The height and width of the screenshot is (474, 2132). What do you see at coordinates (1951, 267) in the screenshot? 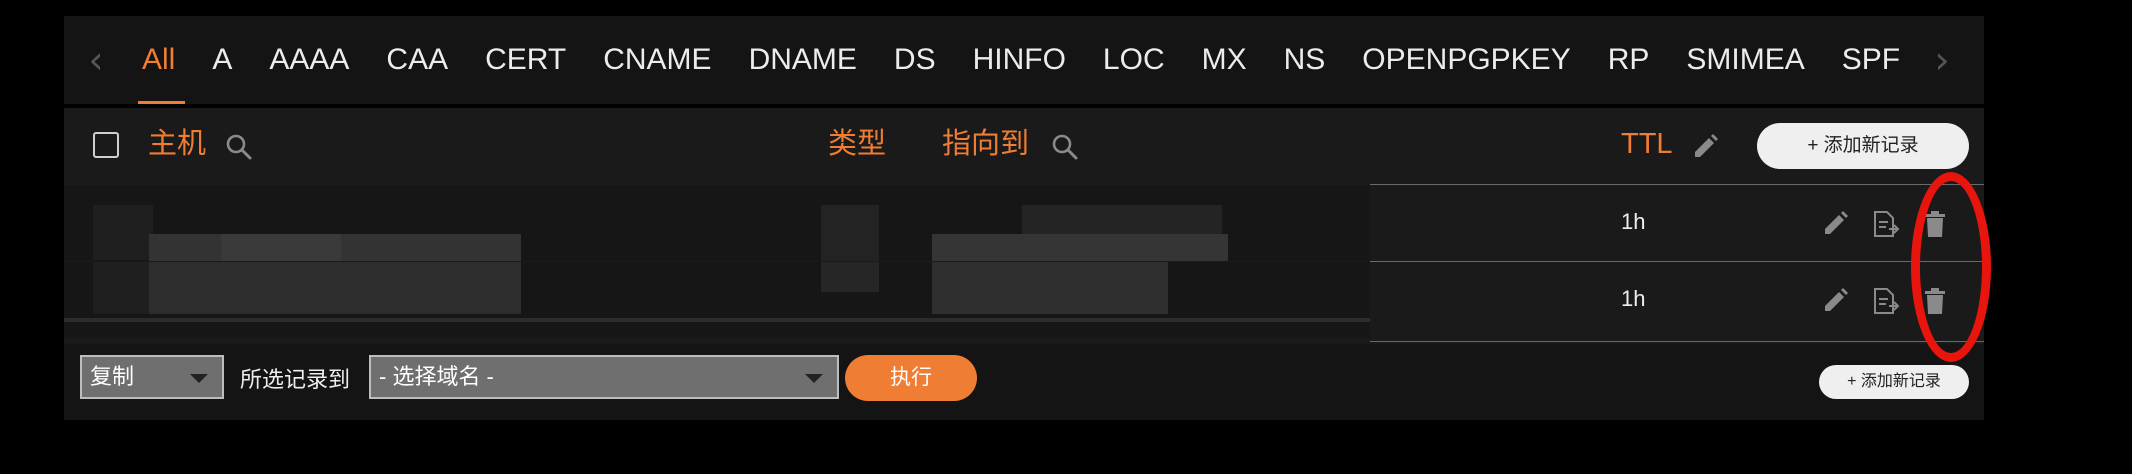
I see `annotation-highlight-ellipse` at bounding box center [1951, 267].